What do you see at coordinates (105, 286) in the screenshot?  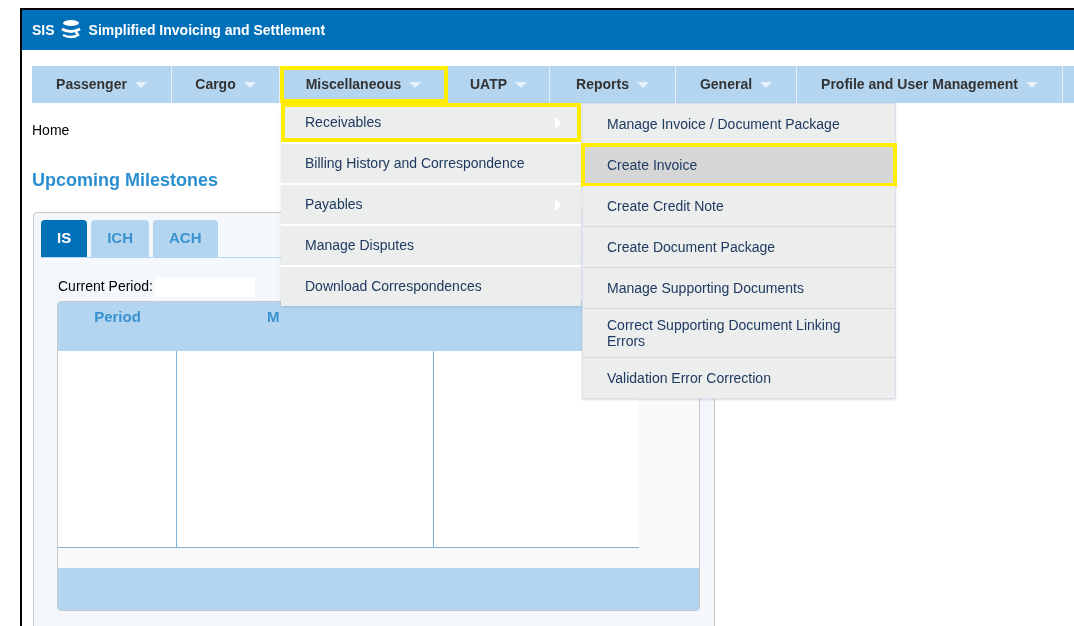 I see `field-label: Current Period:` at bounding box center [105, 286].